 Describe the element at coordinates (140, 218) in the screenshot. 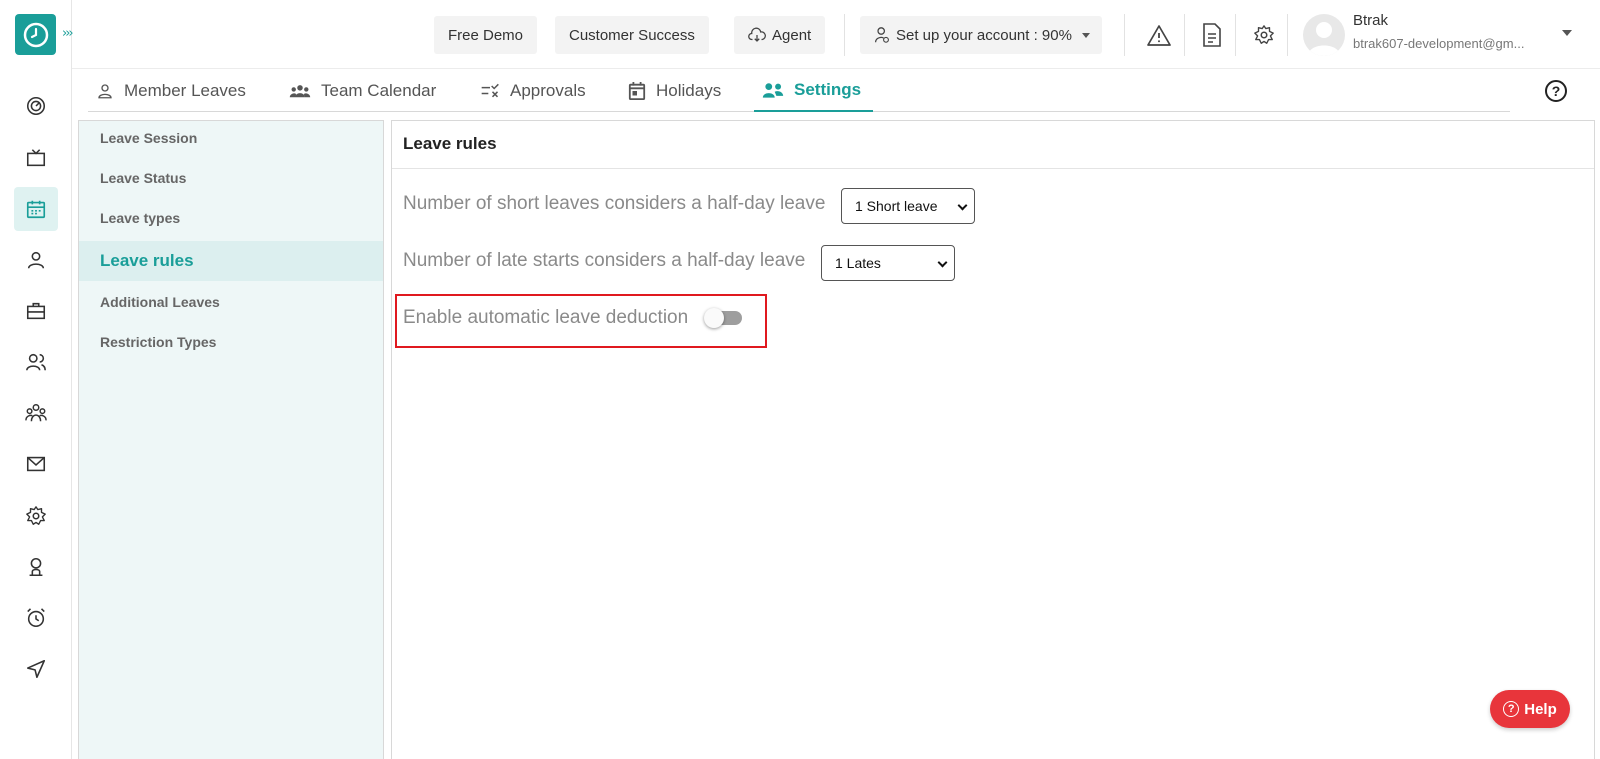

I see `sidemenu-item-label: Leave types` at that location.